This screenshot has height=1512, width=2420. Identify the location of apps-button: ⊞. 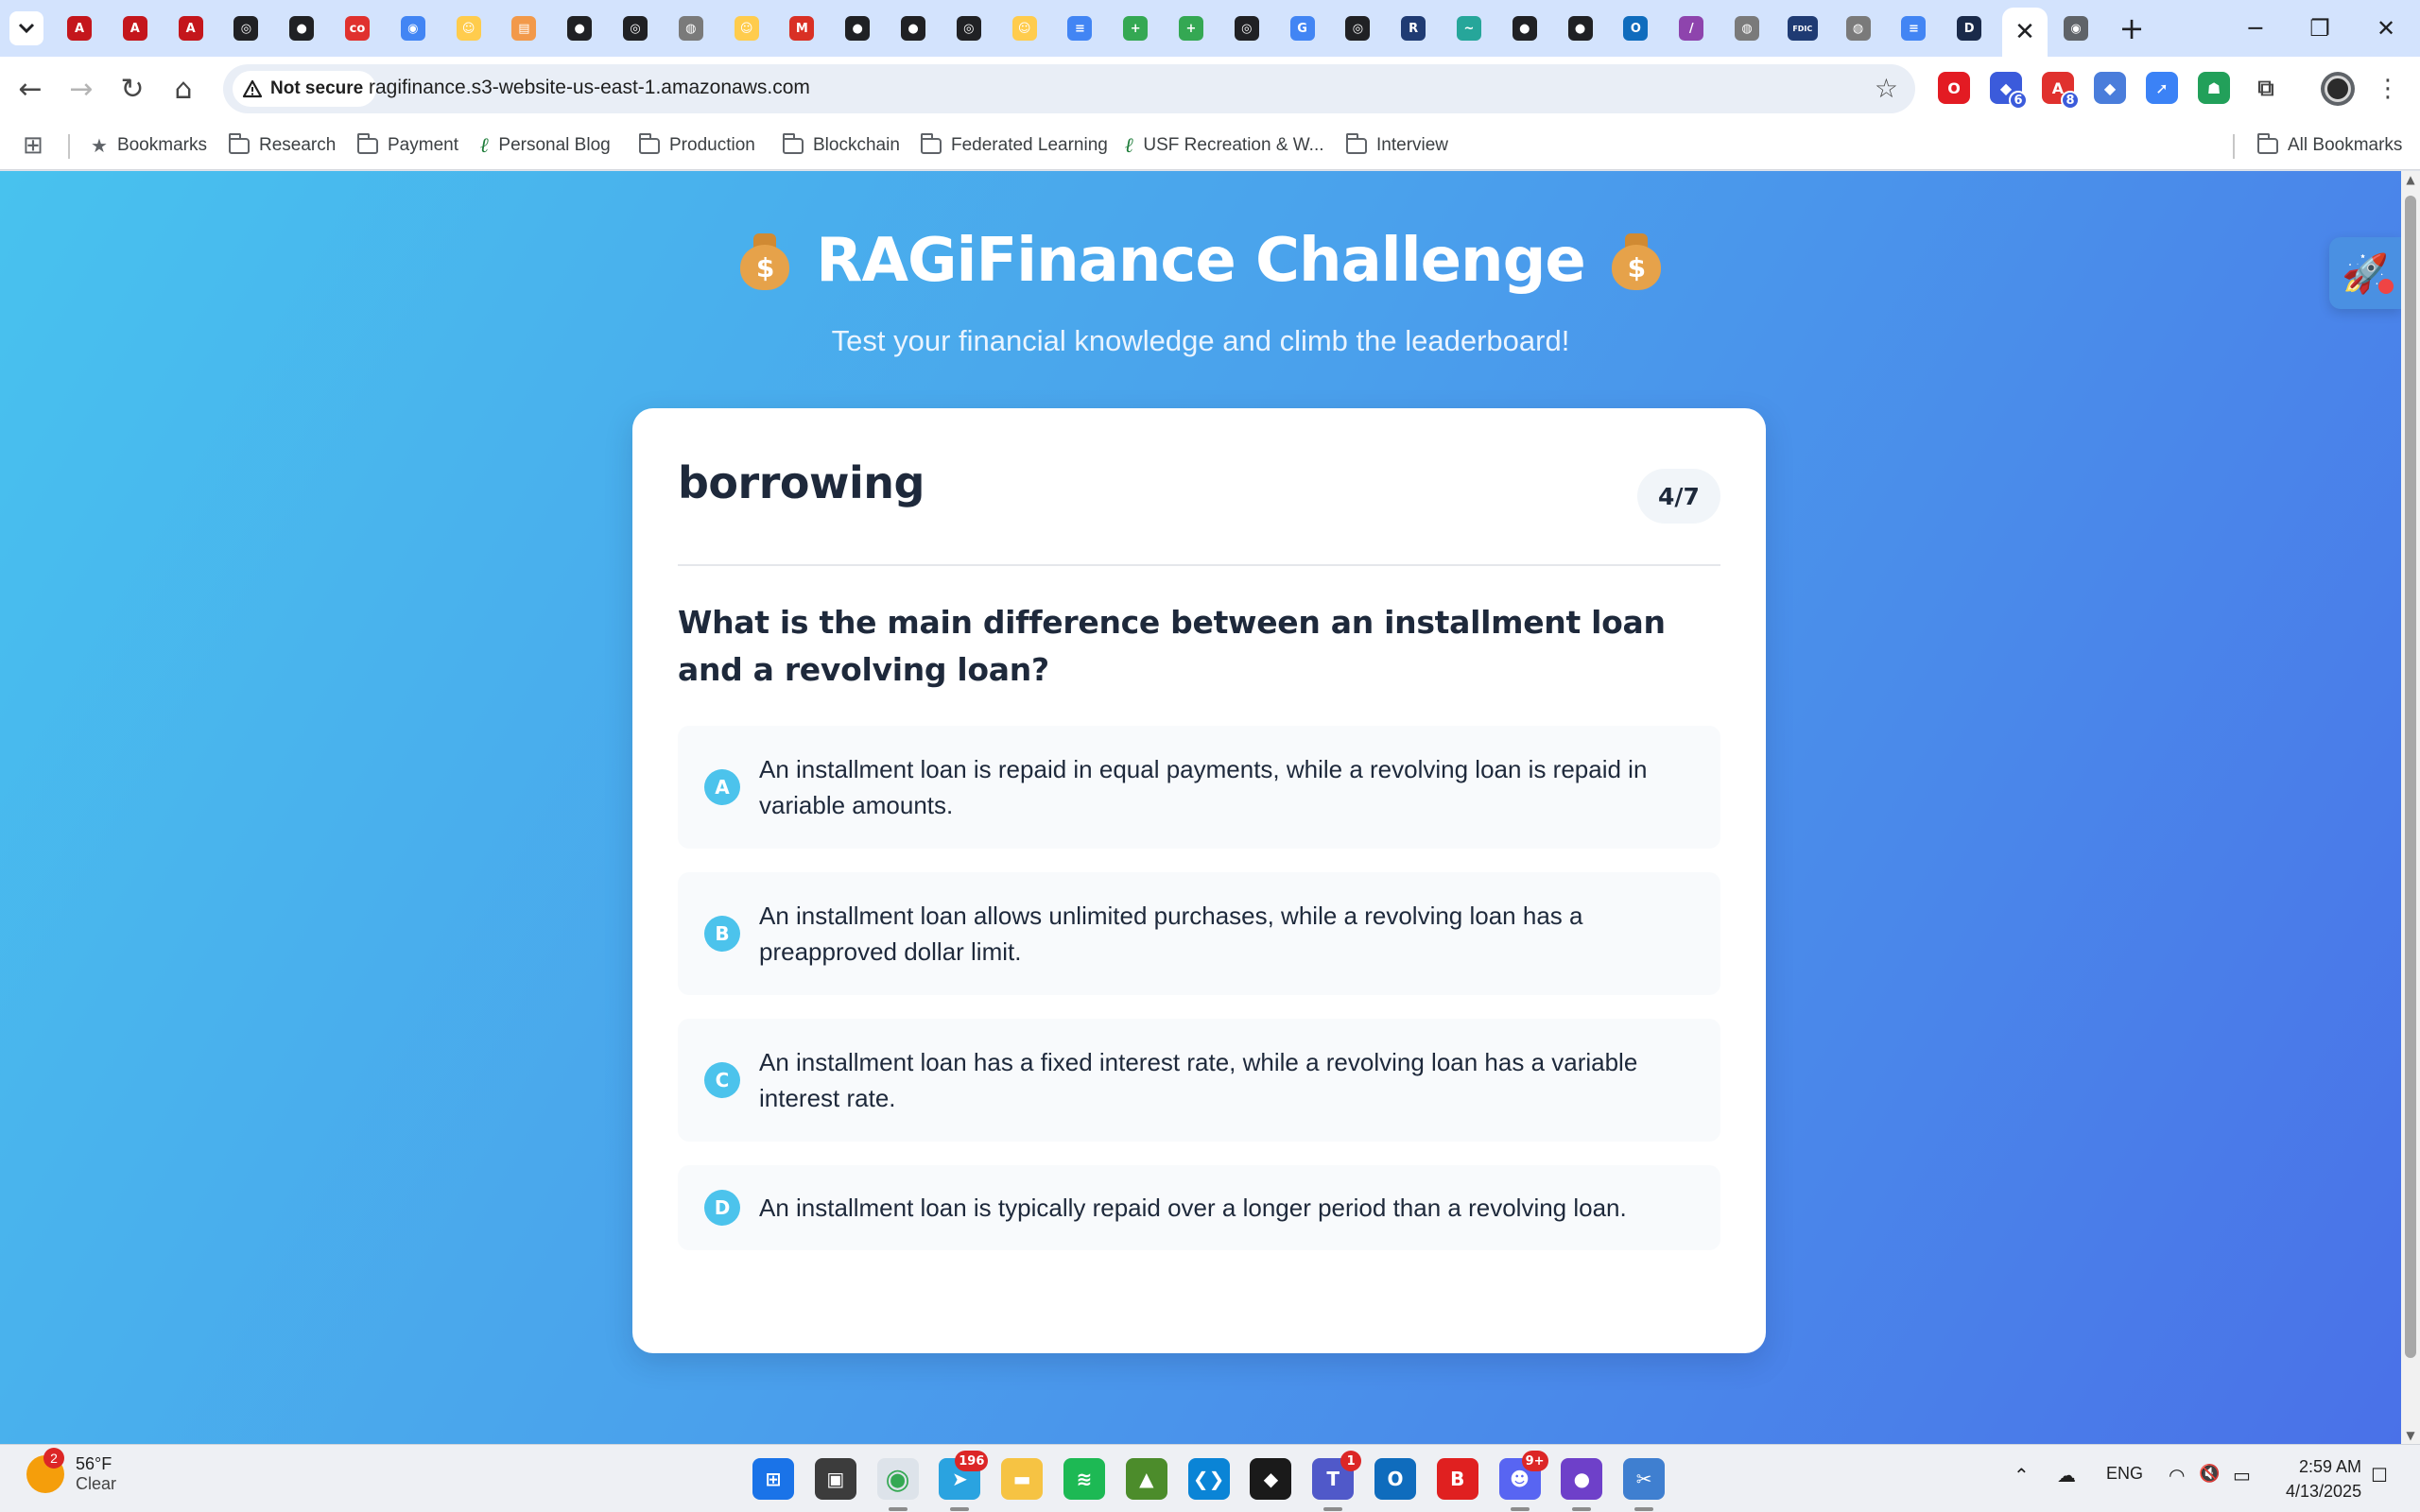
(33, 145).